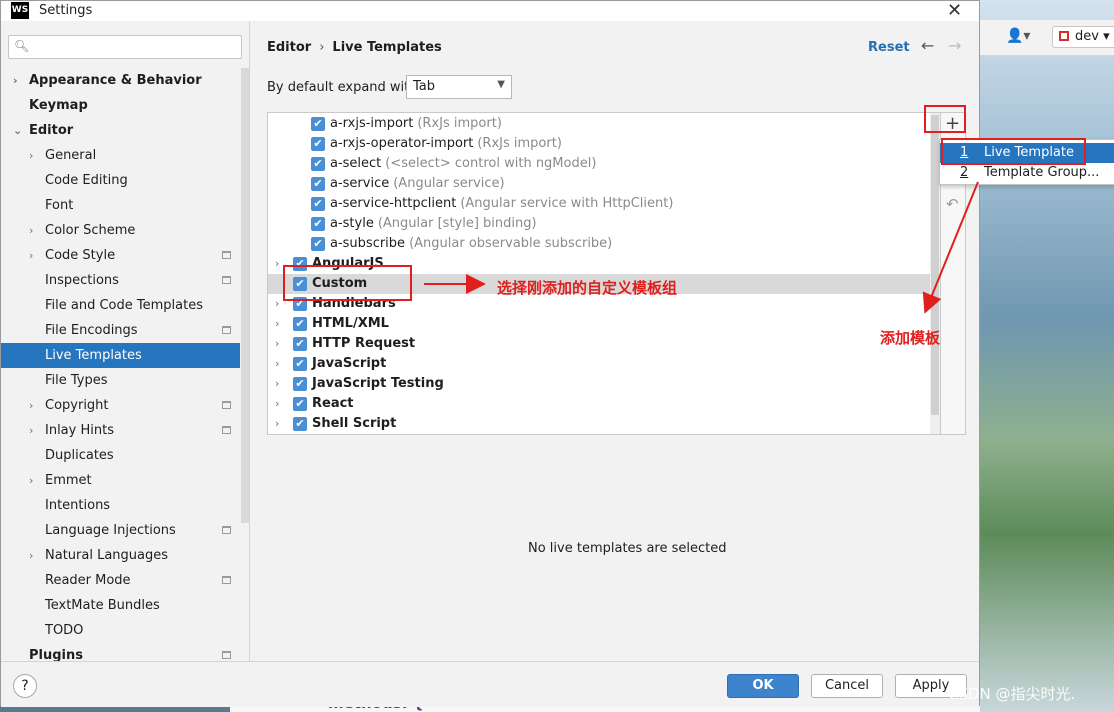  I want to click on watermark: CSDN @指尖时光., so click(1012, 694).